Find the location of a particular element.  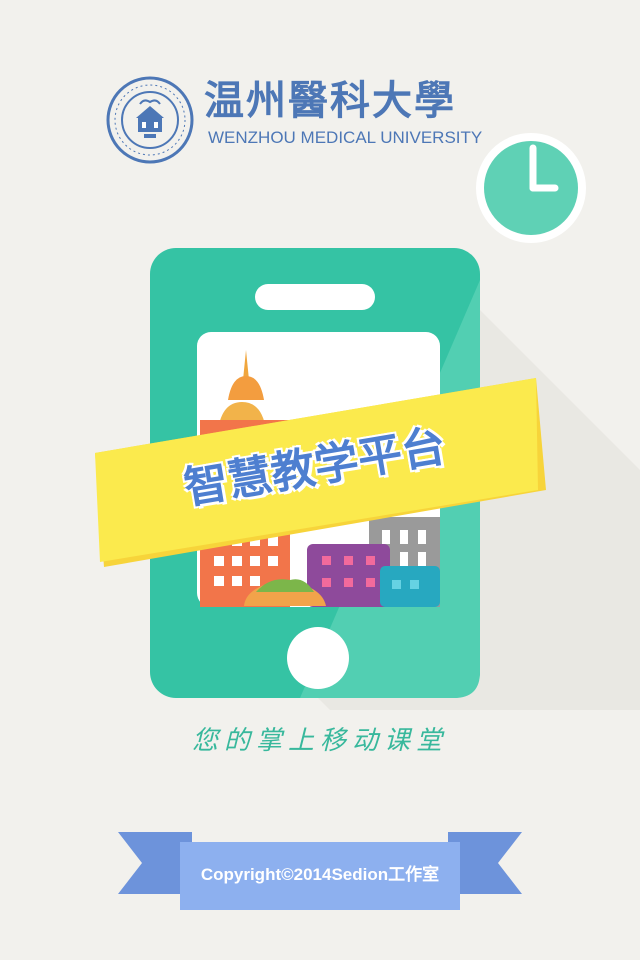

phone-speaker is located at coordinates (315, 297).